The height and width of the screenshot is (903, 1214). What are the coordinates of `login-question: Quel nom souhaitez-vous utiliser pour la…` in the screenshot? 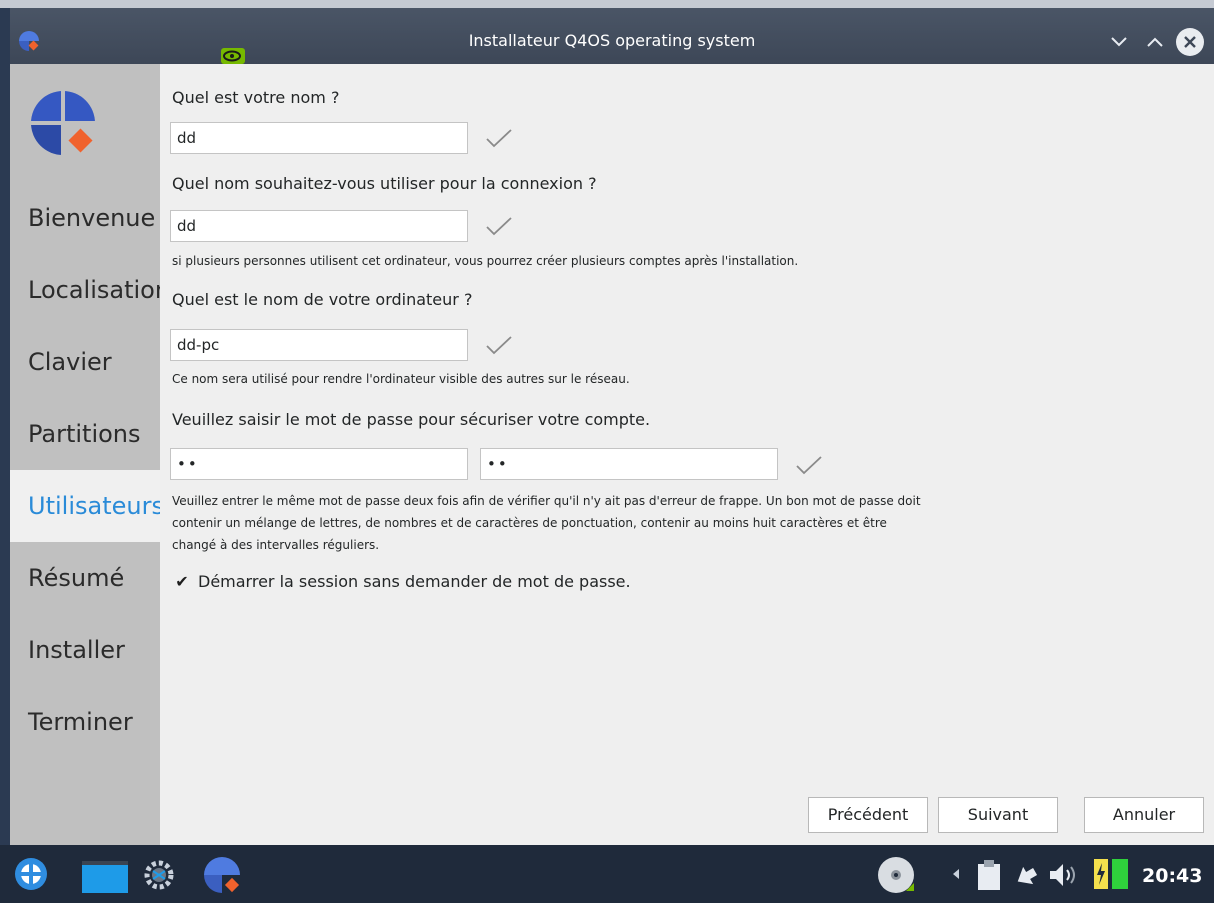 It's located at (384, 183).